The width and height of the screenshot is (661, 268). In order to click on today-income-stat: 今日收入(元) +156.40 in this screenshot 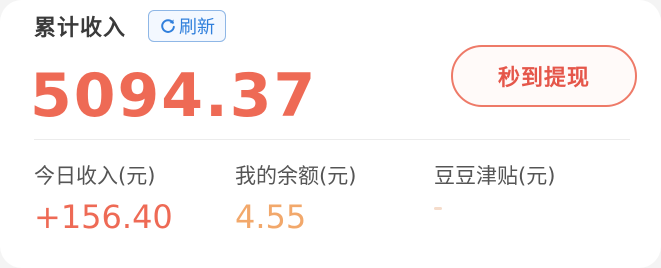, I will do `click(103, 199)`.